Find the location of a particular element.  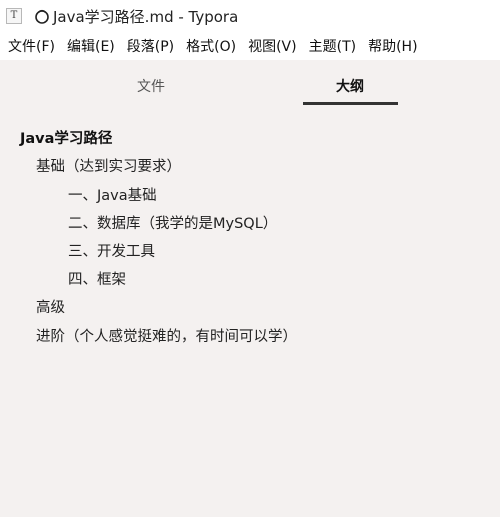

window-title: Java学习路径.md - Typora is located at coordinates (146, 16).